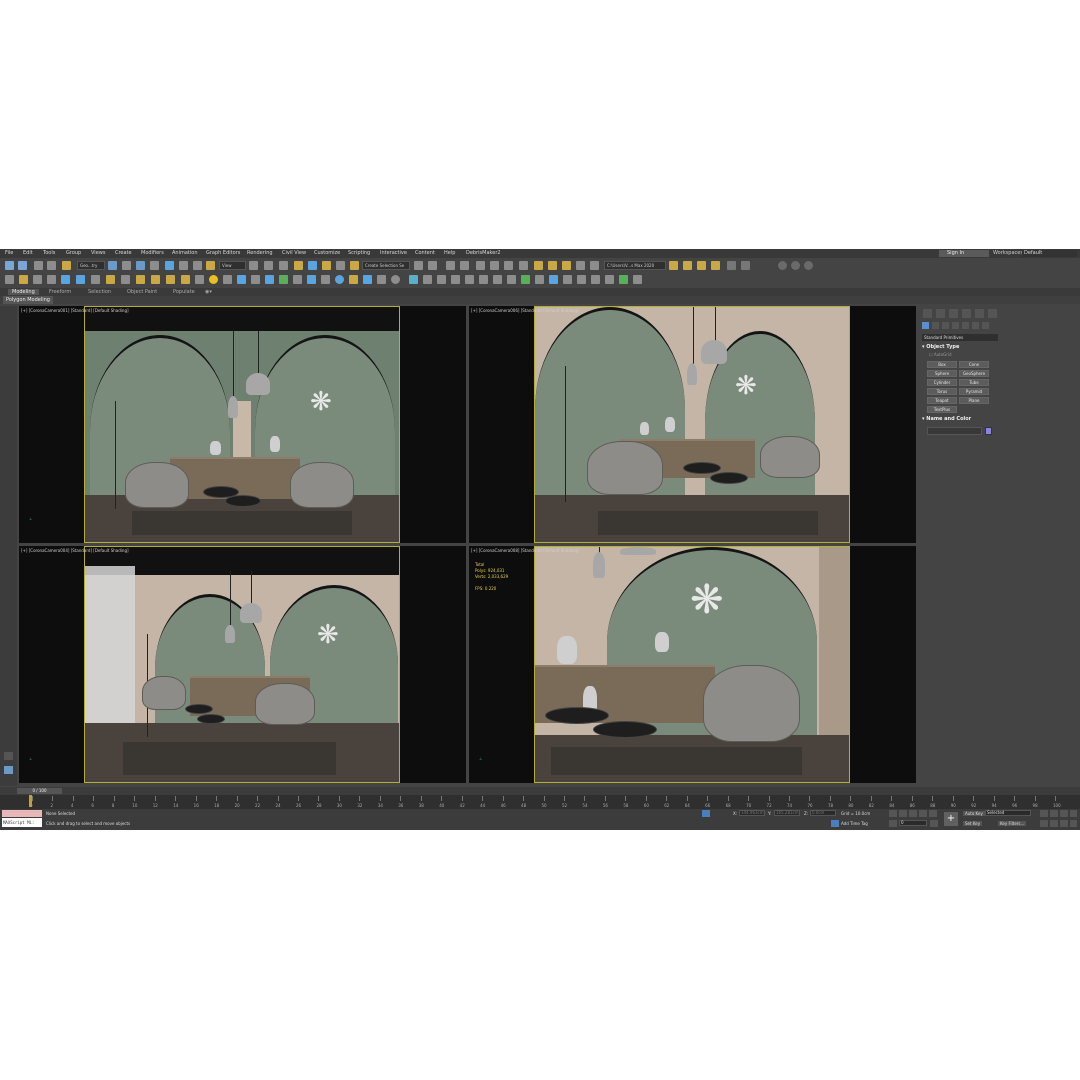 Image resolution: width=1080 pixels, height=1080 pixels. I want to click on plugin-tool-8-icon, so click(110, 279).